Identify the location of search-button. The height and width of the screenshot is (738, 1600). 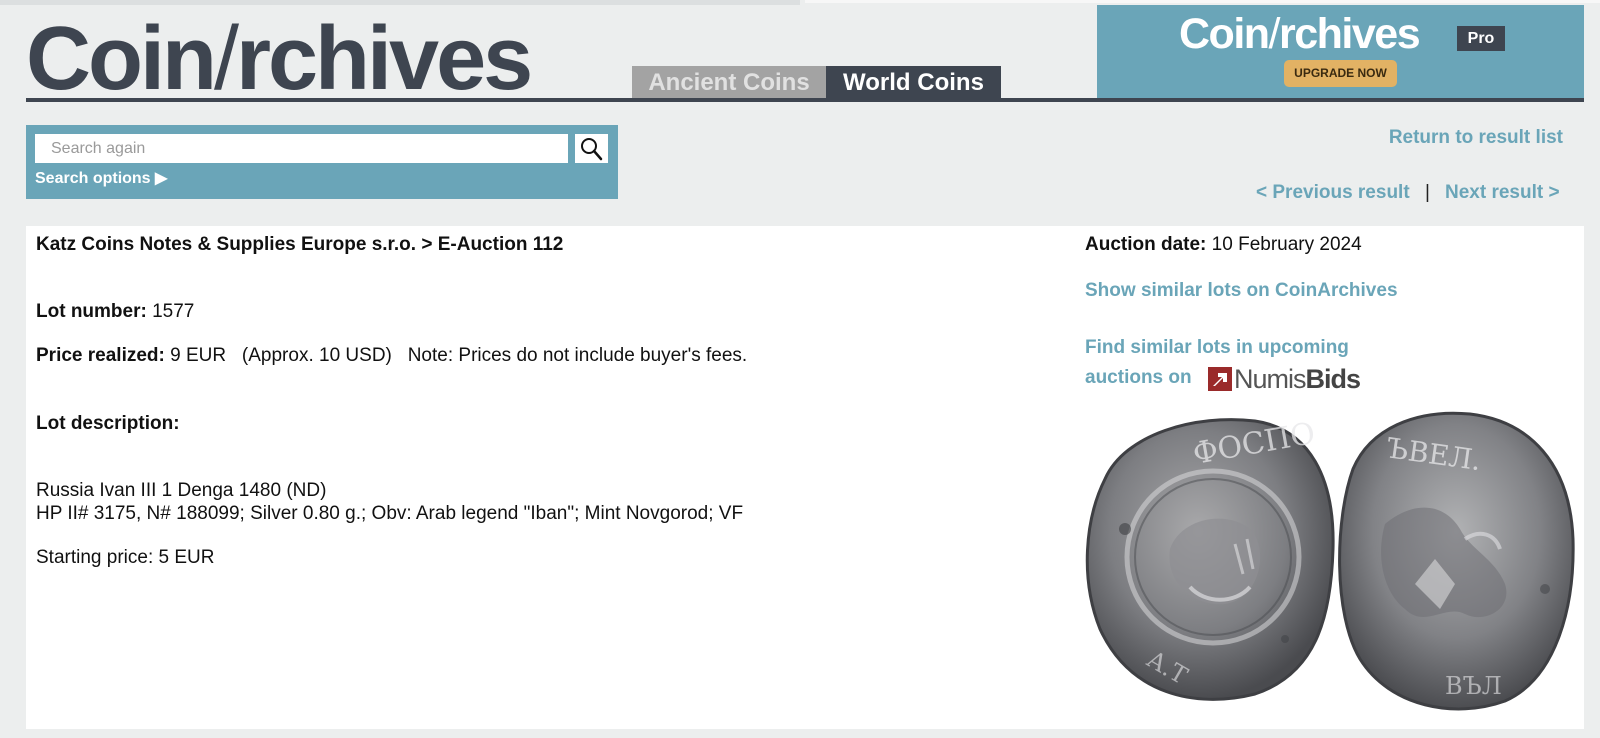
(591, 148).